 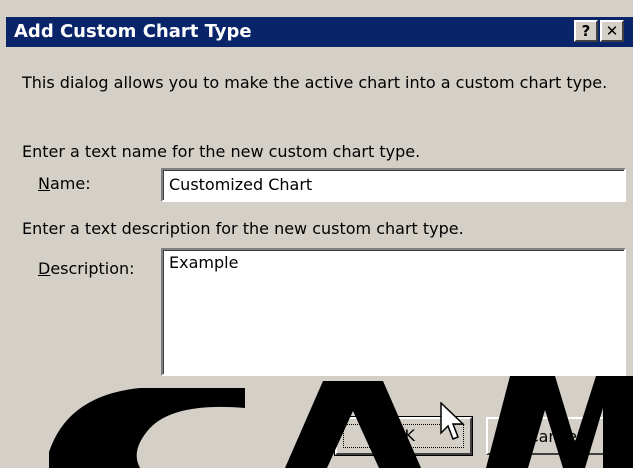 I want to click on close-icon: ✕, so click(x=612, y=31).